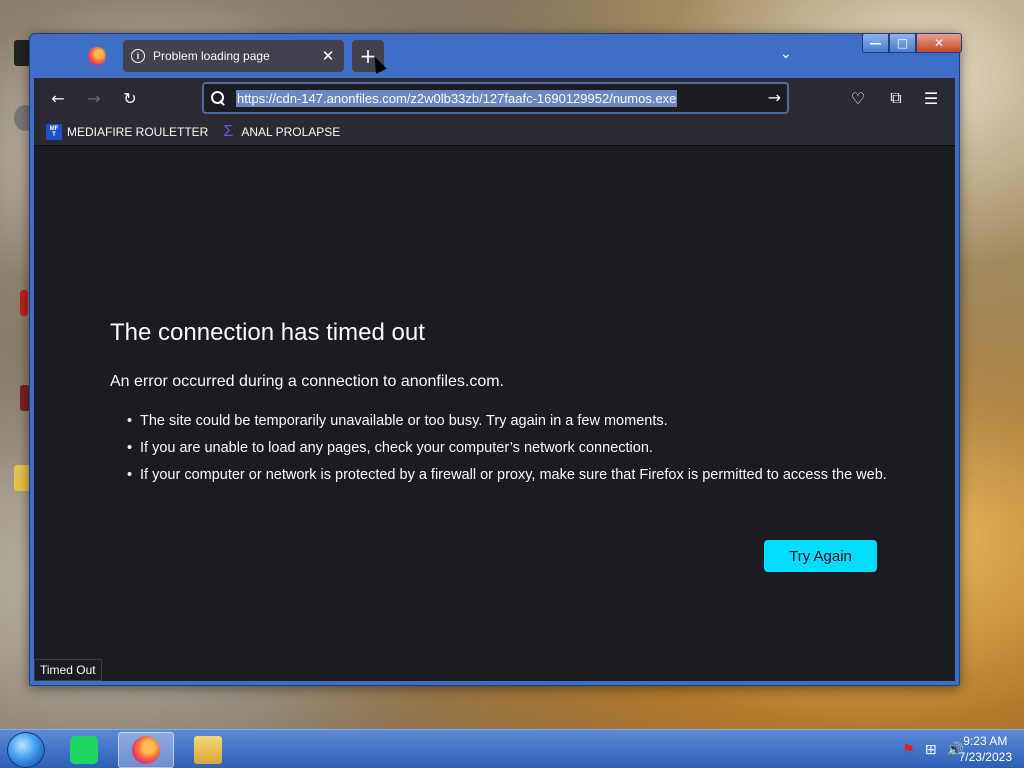 Image resolution: width=1024 pixels, height=768 pixels. Describe the element at coordinates (774, 97) in the screenshot. I see `go-arrow-icon: →` at that location.